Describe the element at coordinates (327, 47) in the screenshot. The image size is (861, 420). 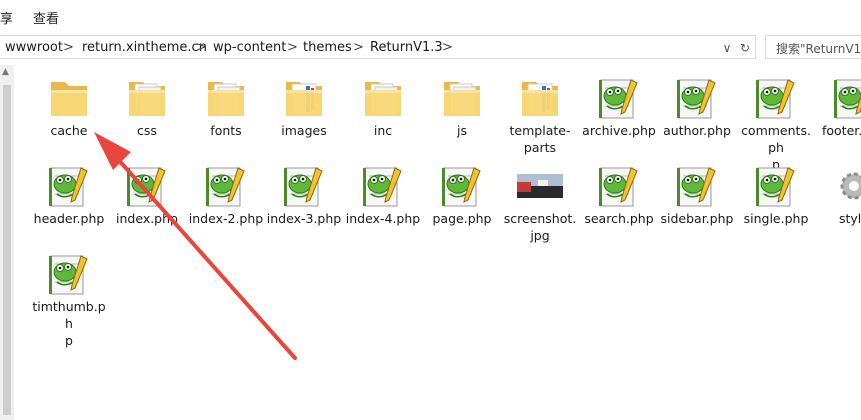
I see `breadcrumb-themes: themes` at that location.